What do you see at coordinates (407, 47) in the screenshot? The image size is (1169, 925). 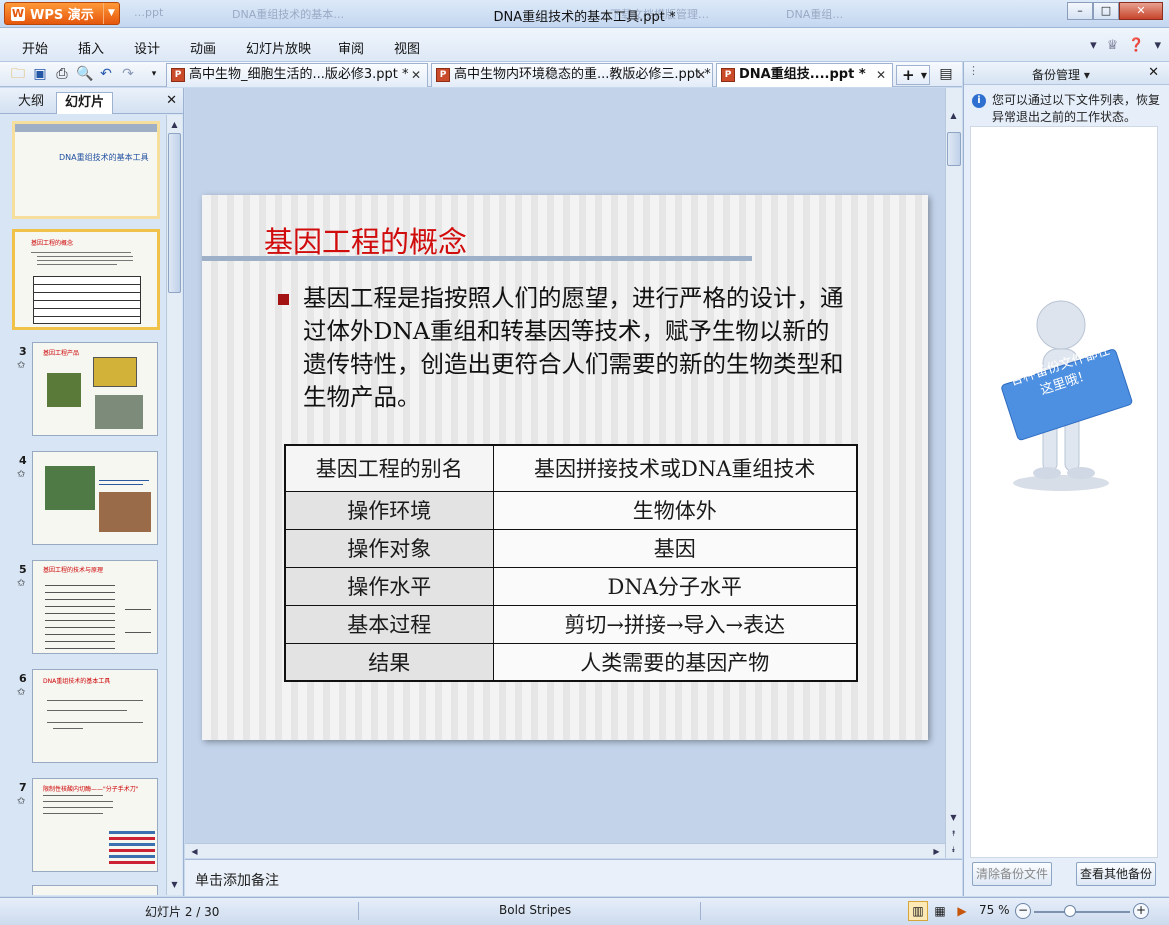 I see `menu-view: 视图` at bounding box center [407, 47].